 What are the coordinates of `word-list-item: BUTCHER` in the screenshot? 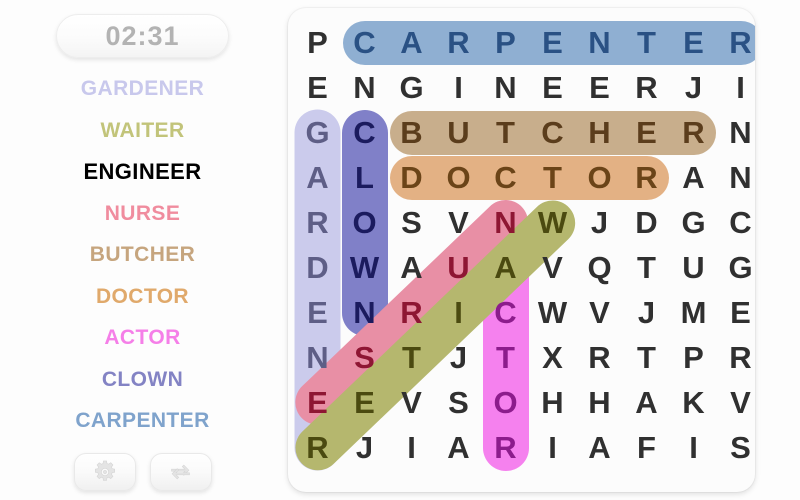 It's located at (142, 255).